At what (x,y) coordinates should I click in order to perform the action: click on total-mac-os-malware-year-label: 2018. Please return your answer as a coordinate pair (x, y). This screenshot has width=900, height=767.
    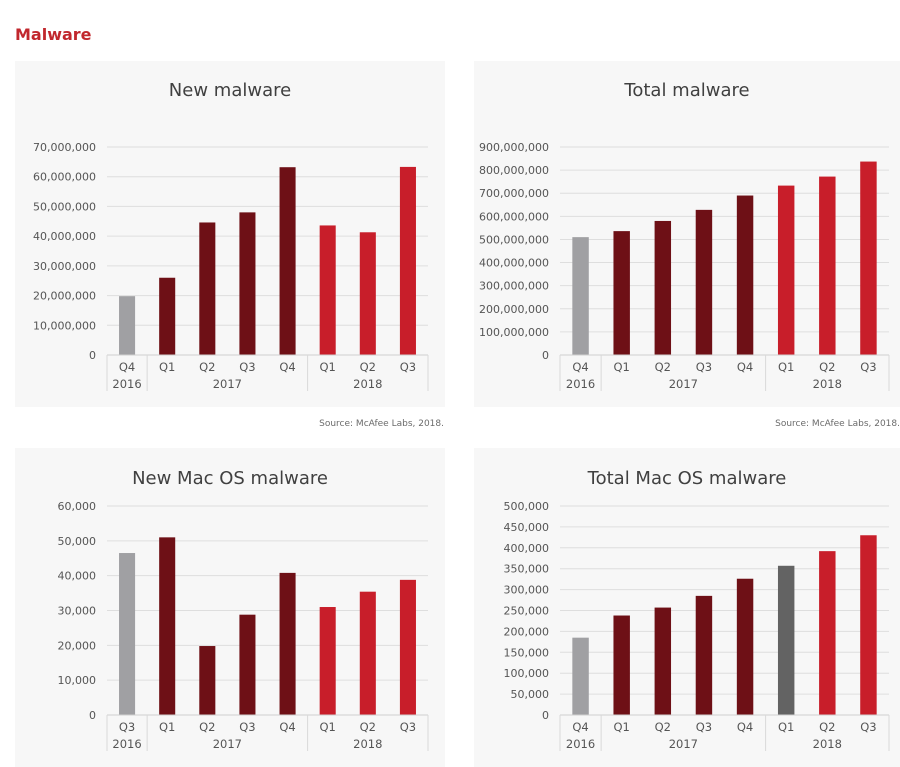
    Looking at the image, I should click on (827, 744).